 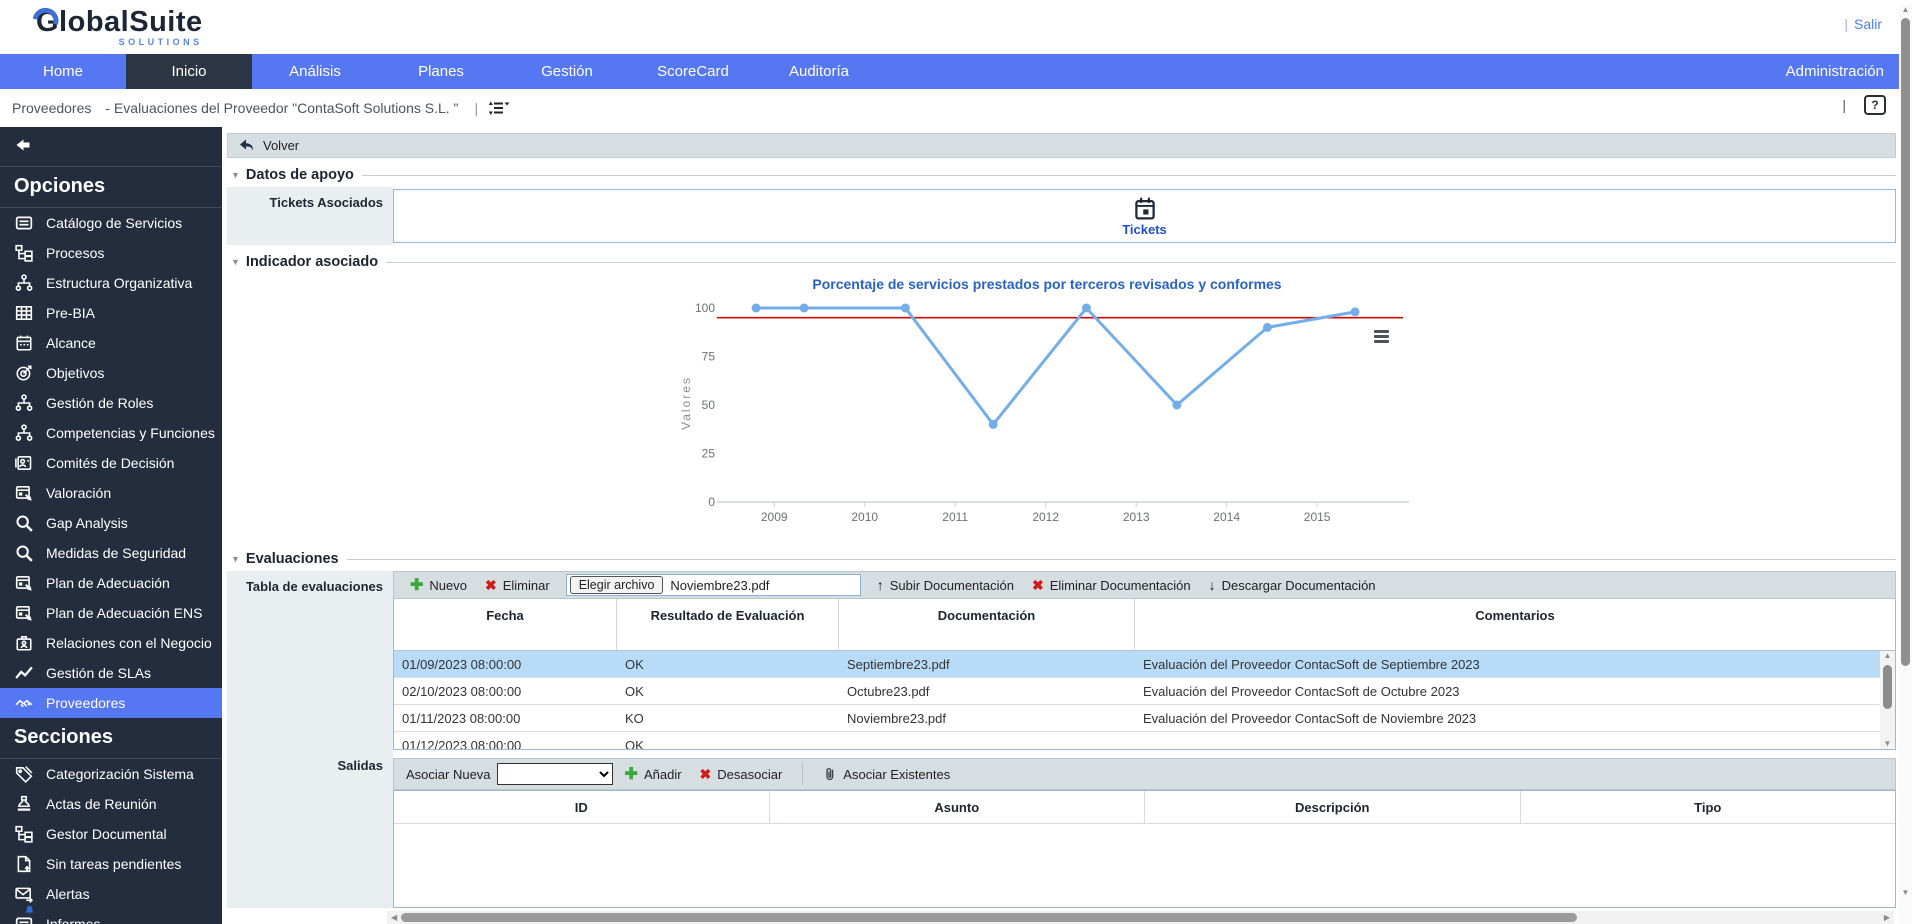 What do you see at coordinates (111, 774) in the screenshot?
I see `sidebar-item-categorizacion-sistema: Categorización Sistema` at bounding box center [111, 774].